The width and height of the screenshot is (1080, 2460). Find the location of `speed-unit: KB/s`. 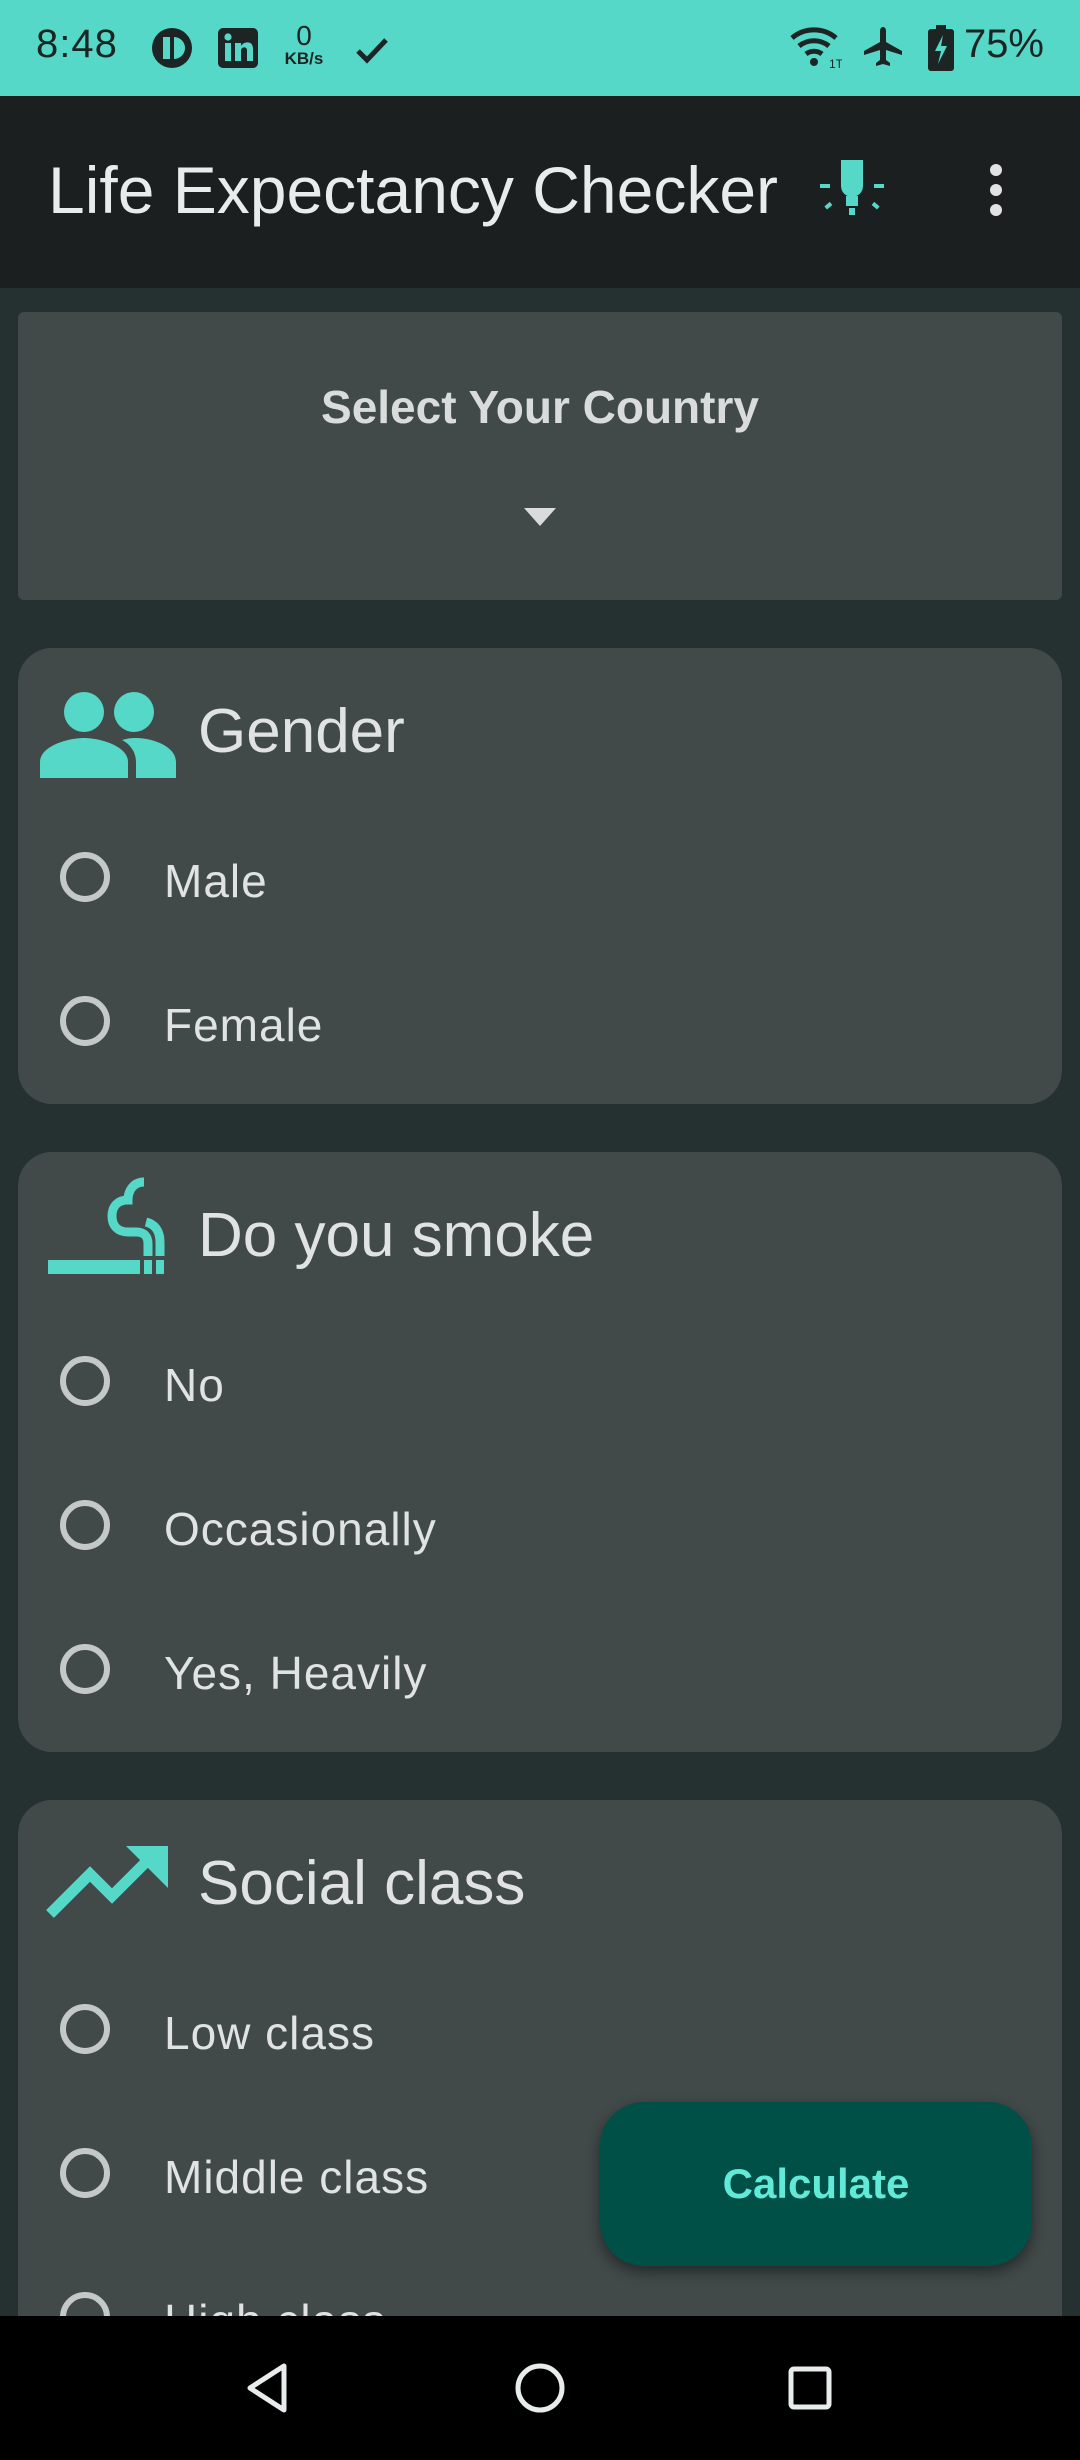

speed-unit: KB/s is located at coordinates (304, 58).